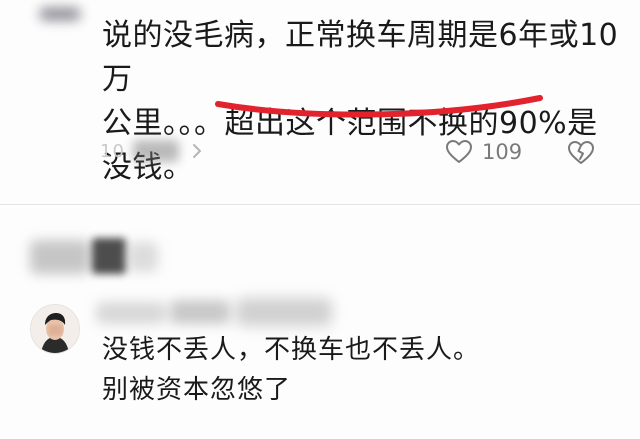  I want to click on redacted-meta, so click(155, 151).